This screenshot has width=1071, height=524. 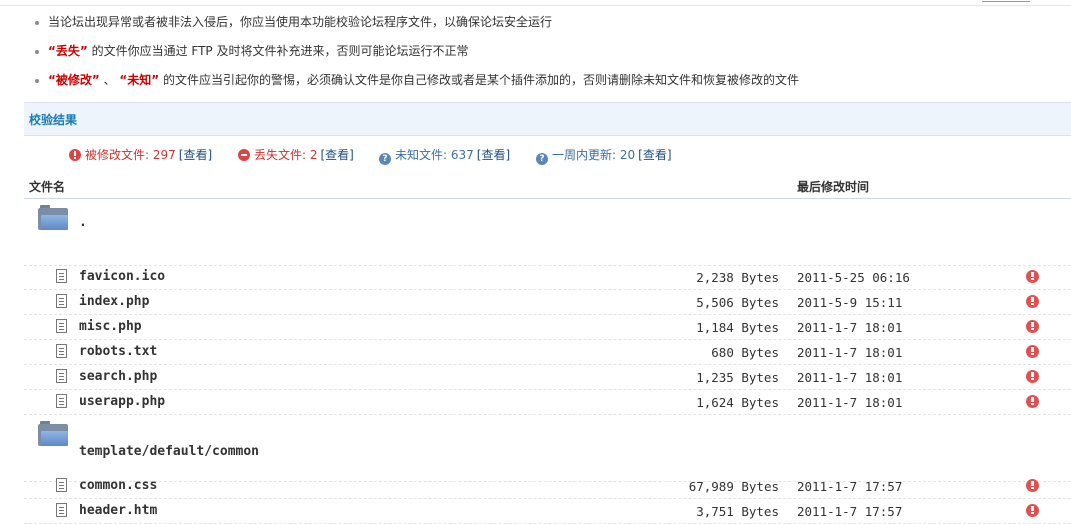 I want to click on section-title: 校验结果, so click(x=53, y=120).